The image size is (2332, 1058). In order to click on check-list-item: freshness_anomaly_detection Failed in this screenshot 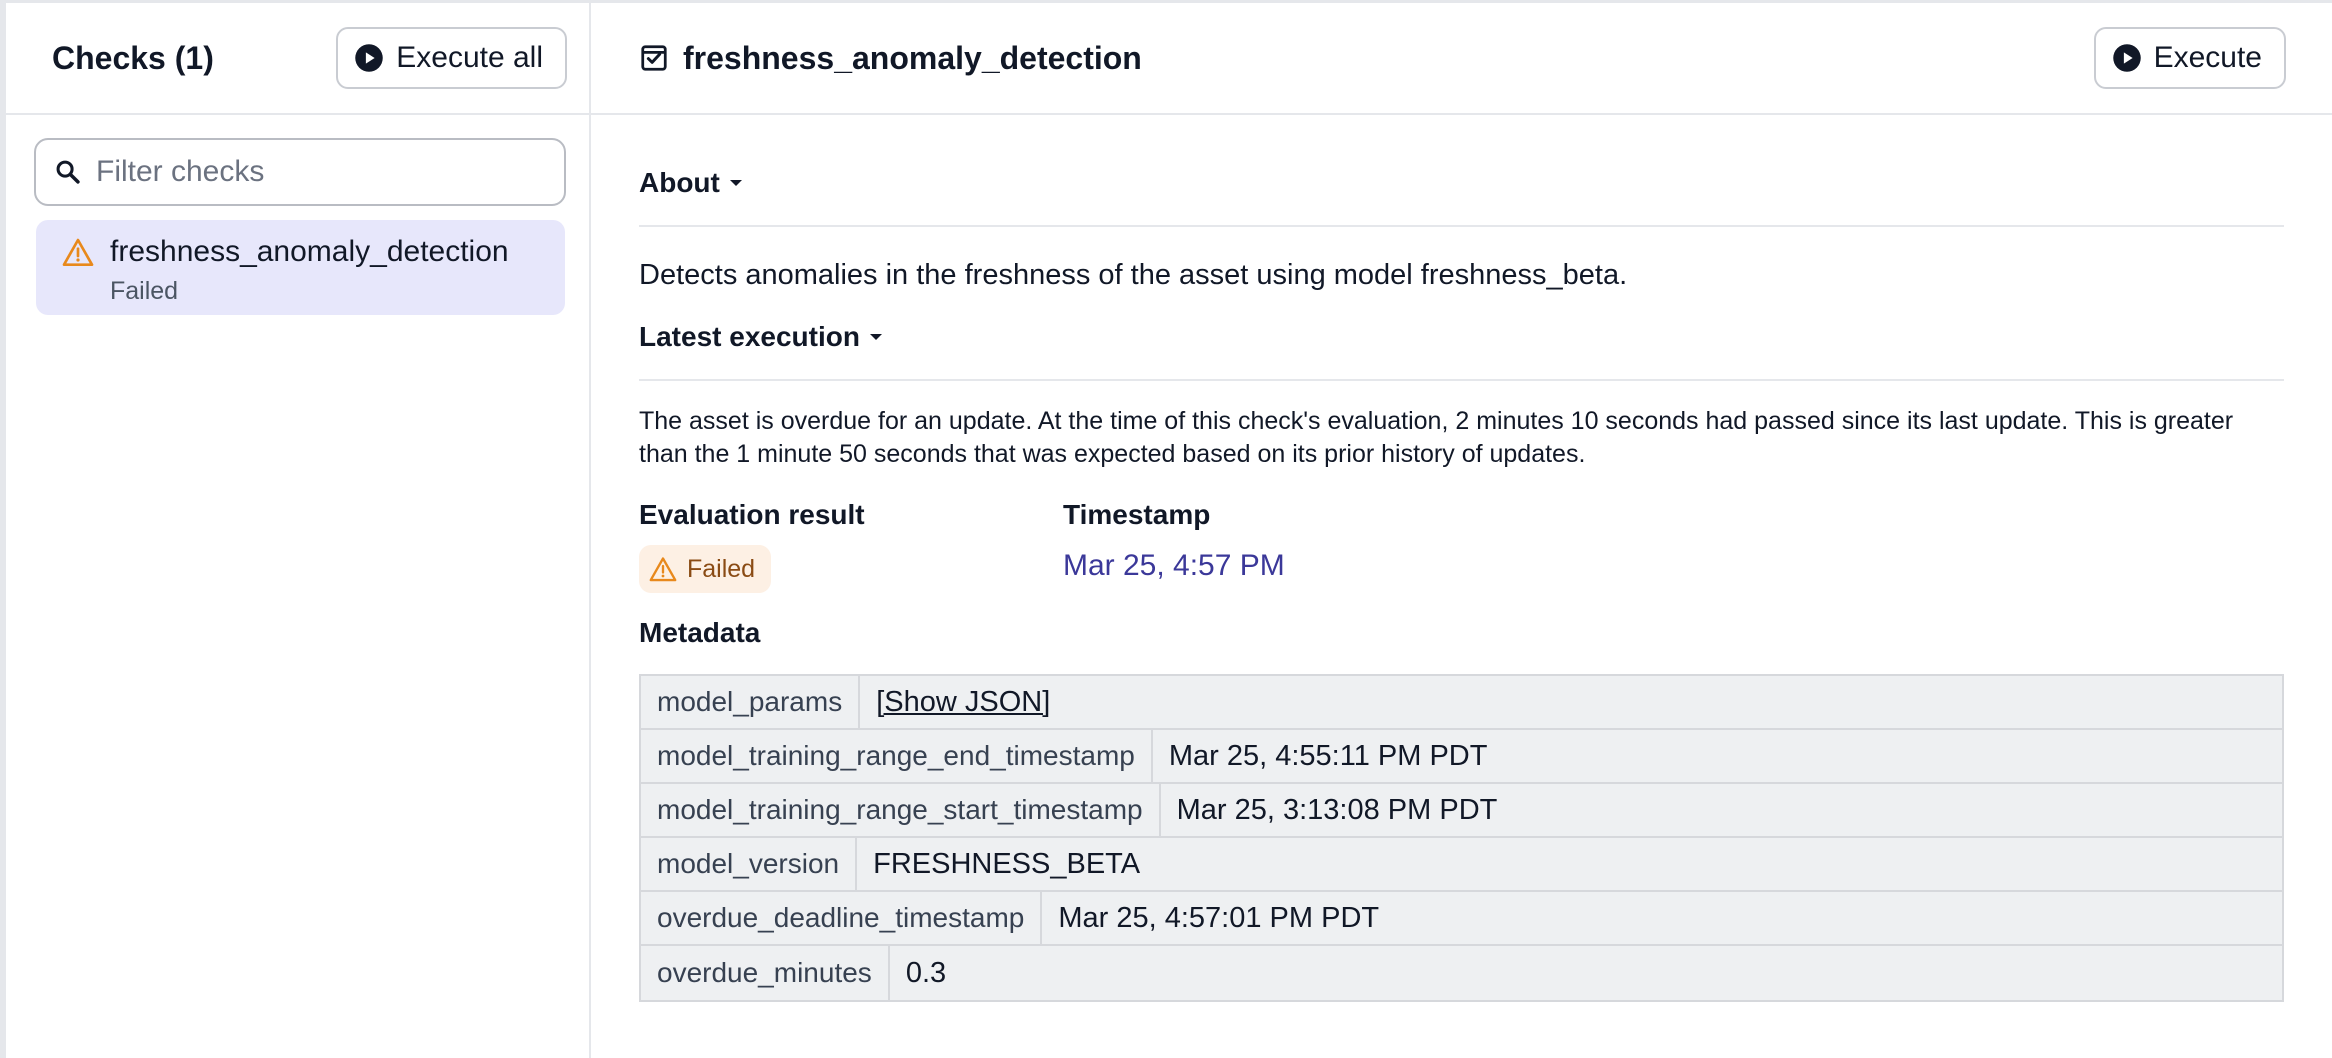, I will do `click(300, 267)`.